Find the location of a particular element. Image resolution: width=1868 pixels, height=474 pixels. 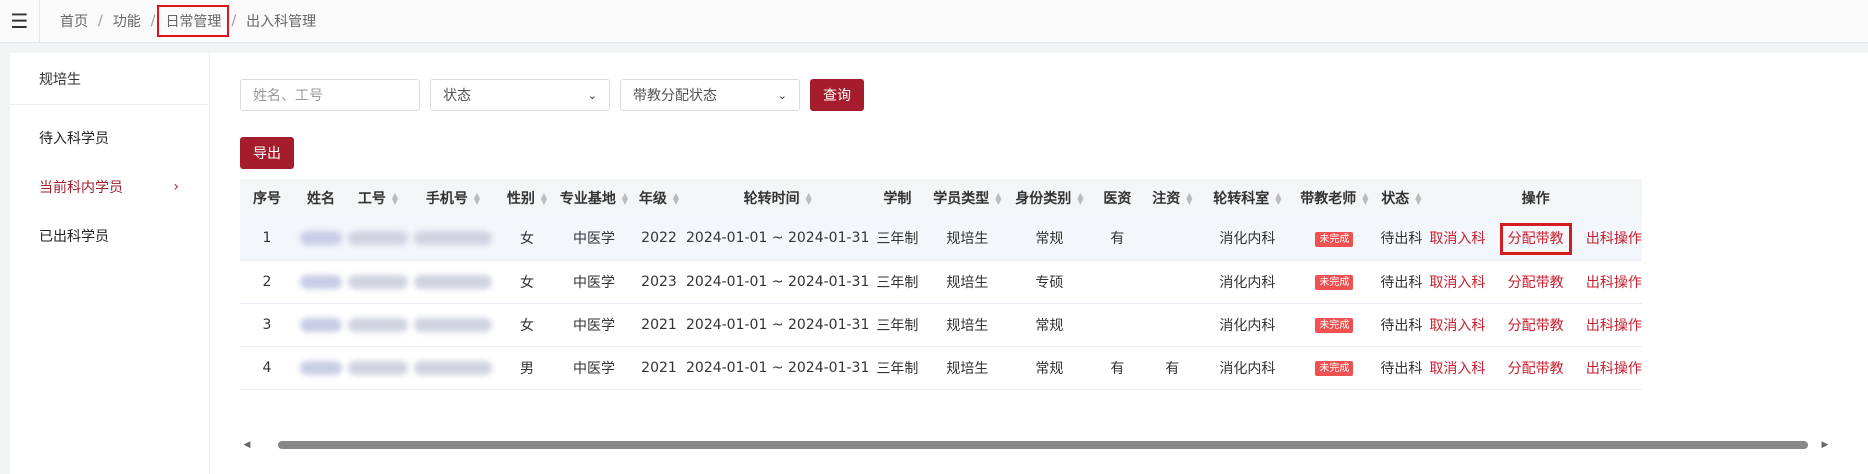

sidebar-item-current: 当前科内学员 › is located at coordinates (109, 186).